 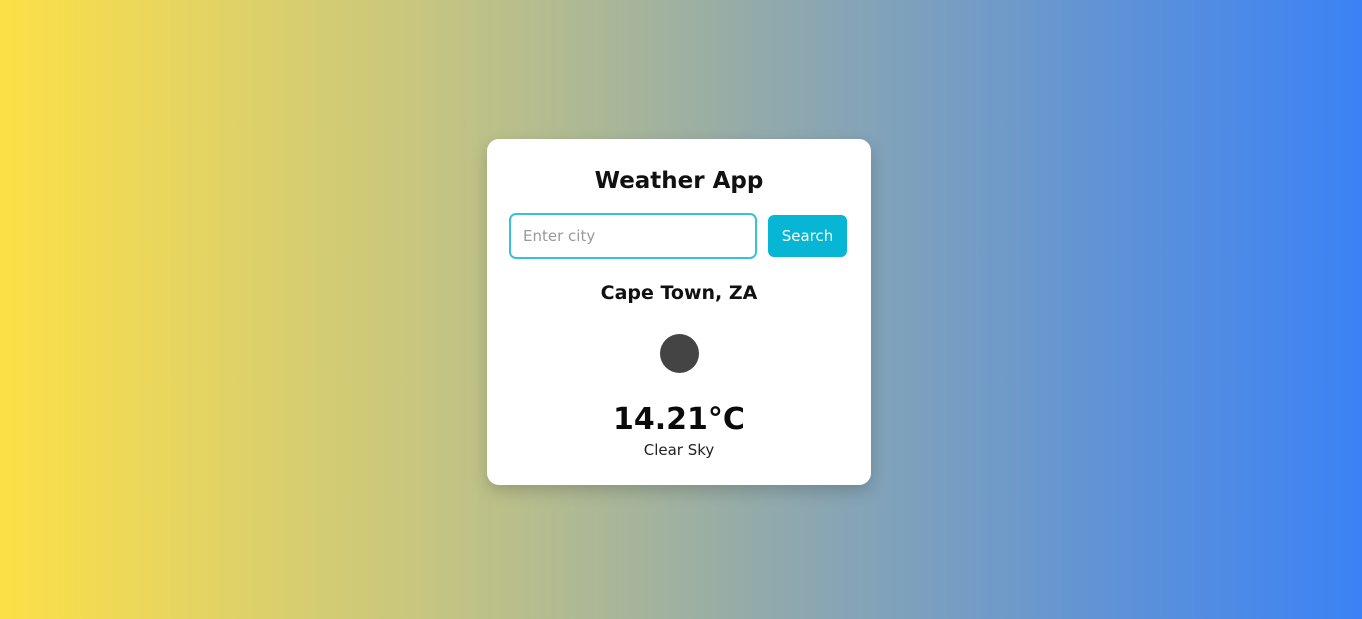 What do you see at coordinates (633, 236) in the screenshot?
I see `city-search-input` at bounding box center [633, 236].